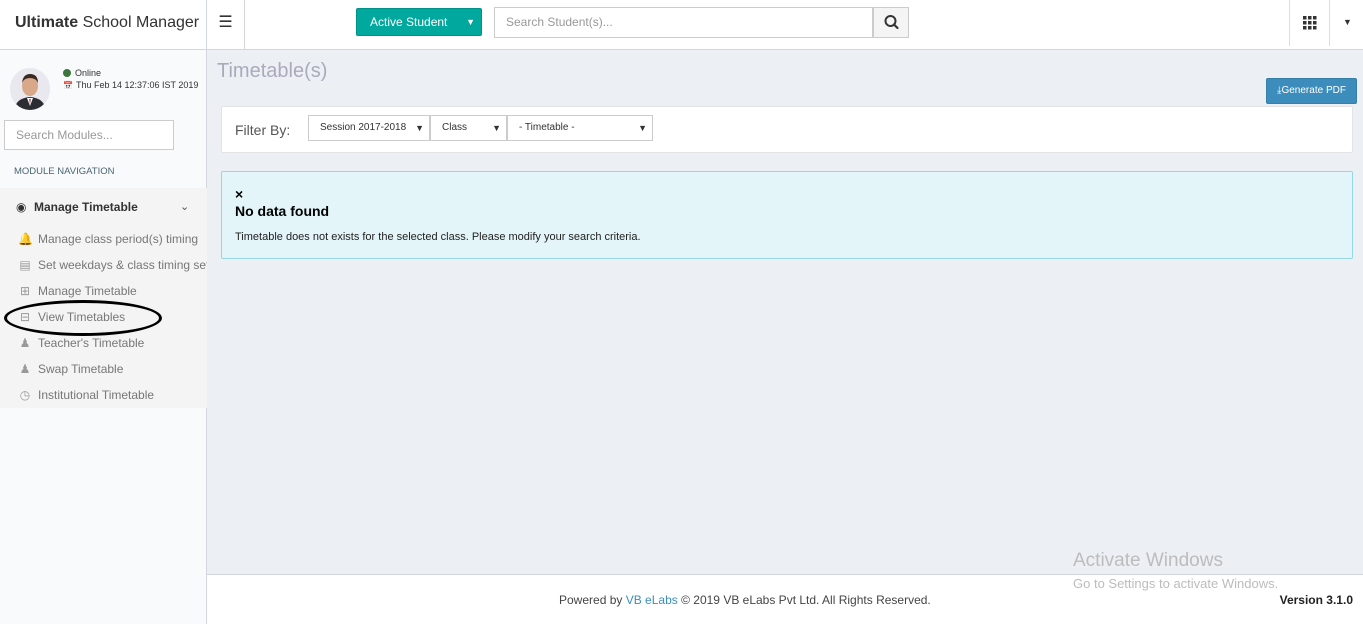 This screenshot has height=624, width=1363. I want to click on sidebar-item-weekdays-timing-sets: ▤ Set weekdays & class timing sets, so click(112, 265).